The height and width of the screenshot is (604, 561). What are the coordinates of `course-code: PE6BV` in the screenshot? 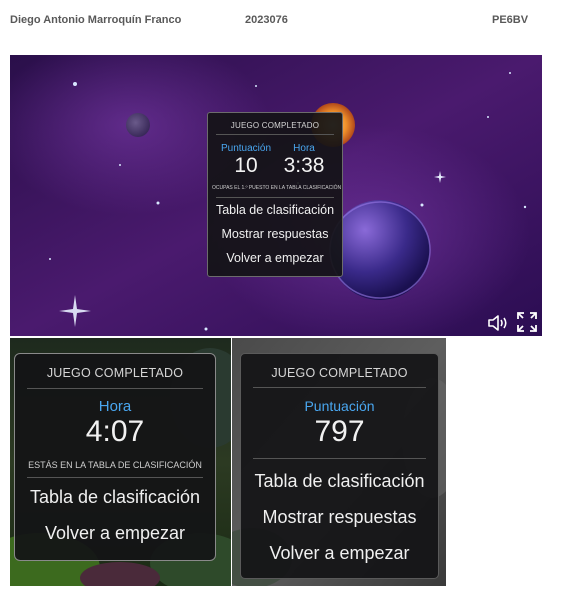 It's located at (510, 20).